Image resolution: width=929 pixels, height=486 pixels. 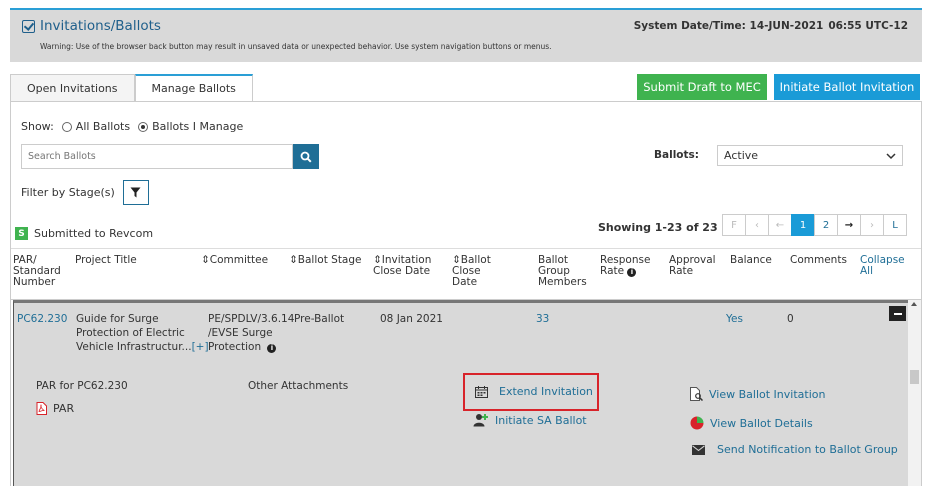 I want to click on page-1-button: 1, so click(x=803, y=225).